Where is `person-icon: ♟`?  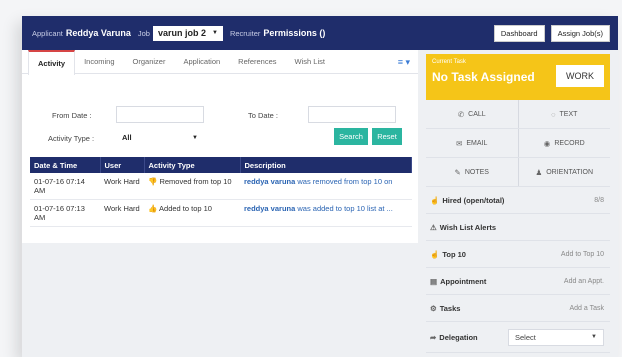
person-icon: ♟ is located at coordinates (539, 172).